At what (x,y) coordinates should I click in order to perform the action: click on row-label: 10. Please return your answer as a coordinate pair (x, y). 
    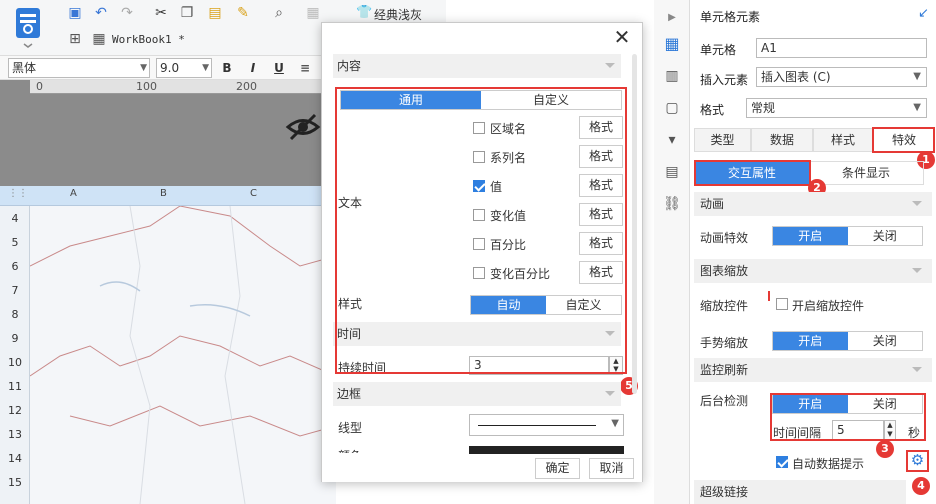
    Looking at the image, I should click on (15, 362).